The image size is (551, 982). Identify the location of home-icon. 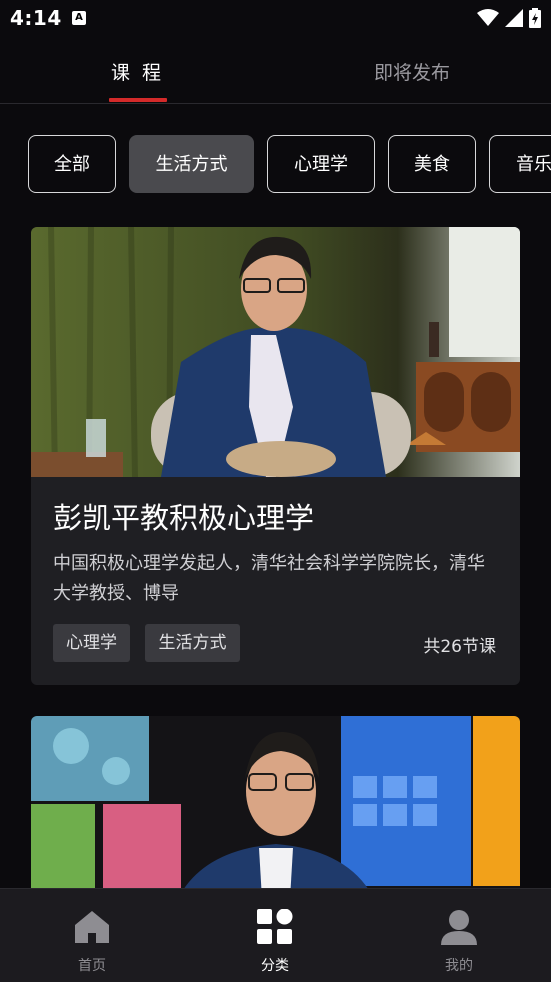
(92, 927).